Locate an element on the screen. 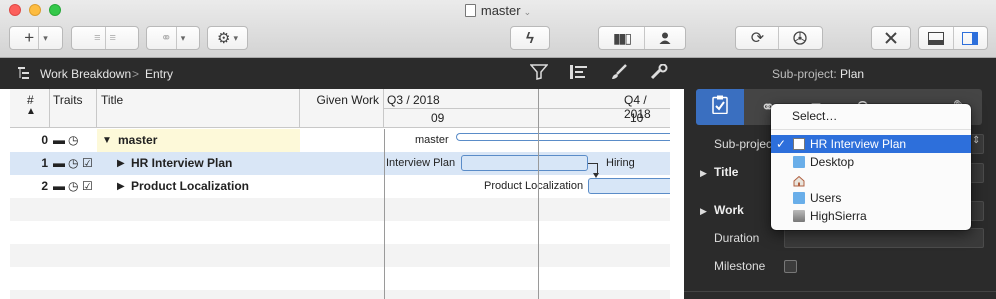 The height and width of the screenshot is (299, 996). disclosure-expanded-icon: ▼ is located at coordinates (107, 140).